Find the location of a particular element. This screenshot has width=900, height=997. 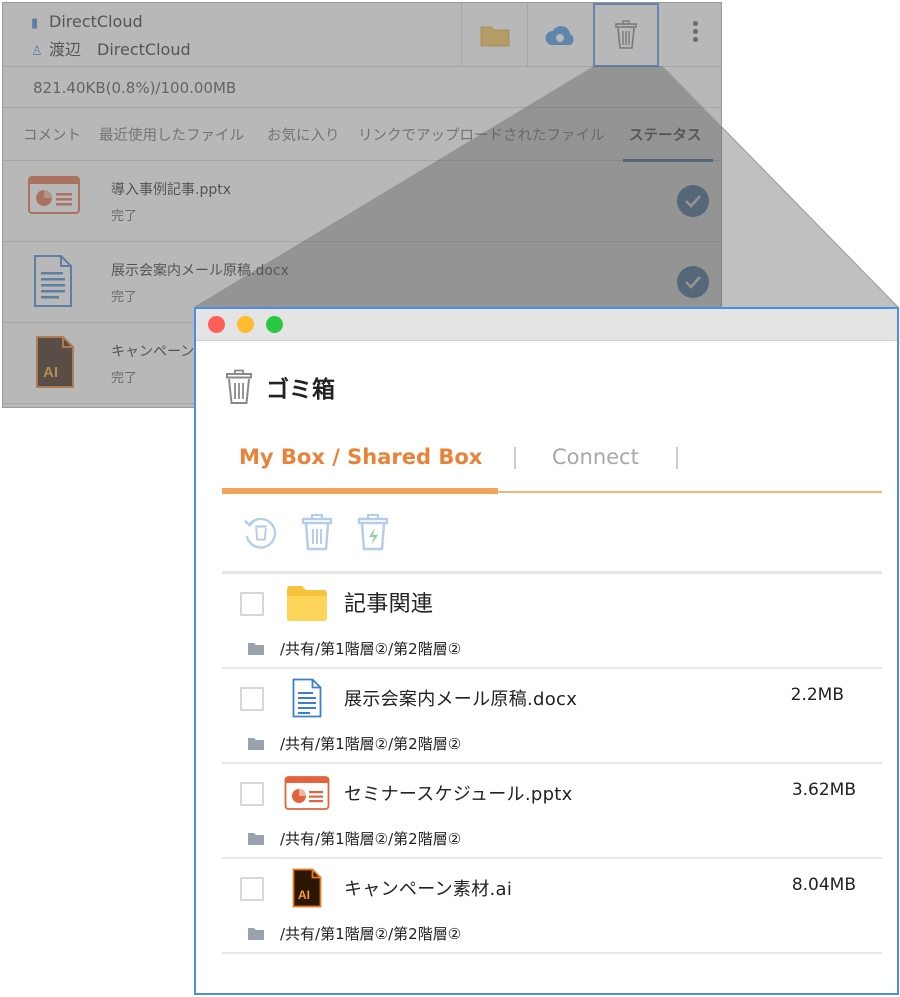

delete-permanently-button is located at coordinates (317, 532).